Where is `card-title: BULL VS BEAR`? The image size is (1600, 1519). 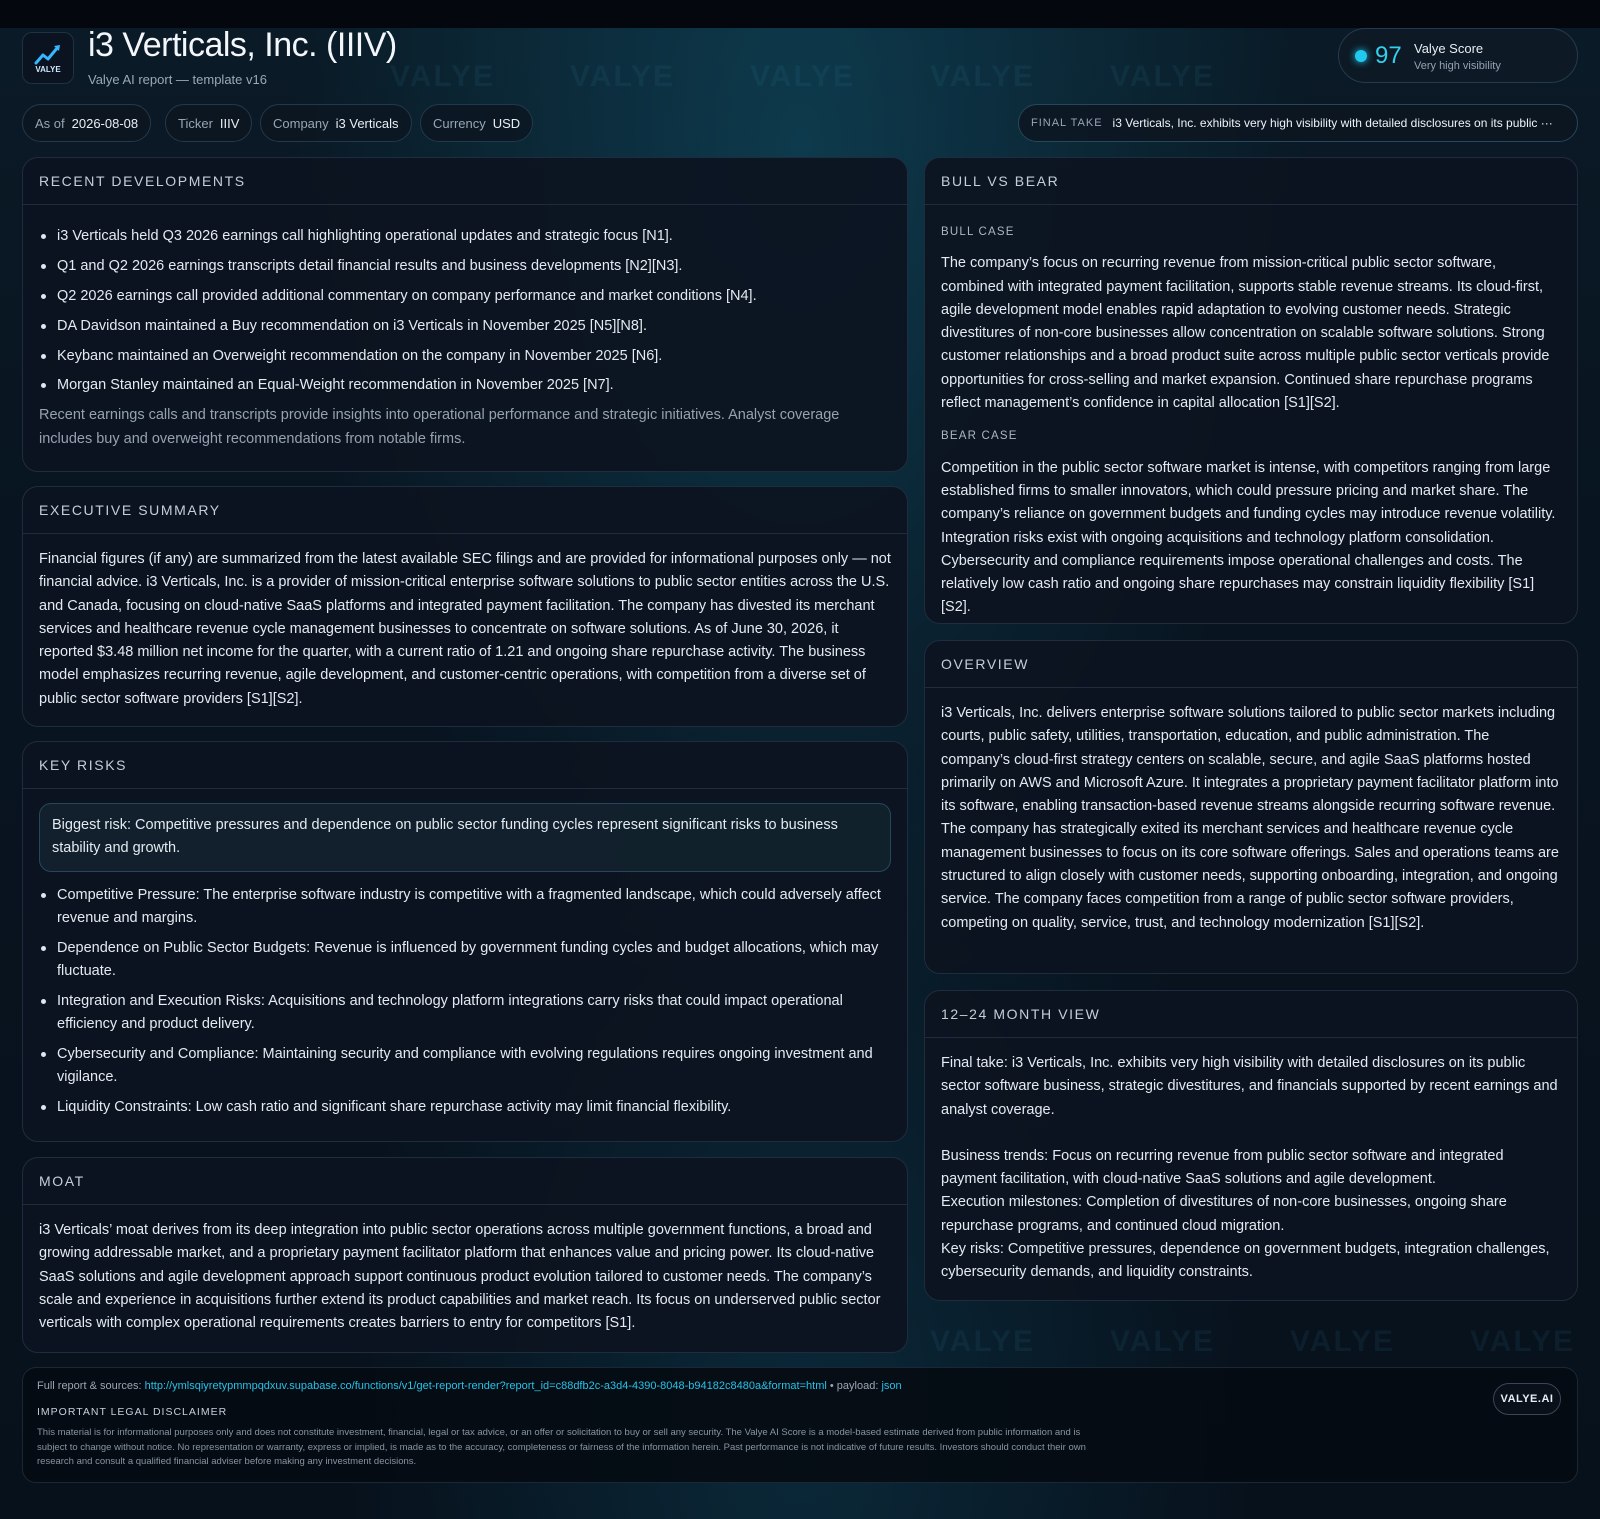
card-title: BULL VS BEAR is located at coordinates (1251, 181).